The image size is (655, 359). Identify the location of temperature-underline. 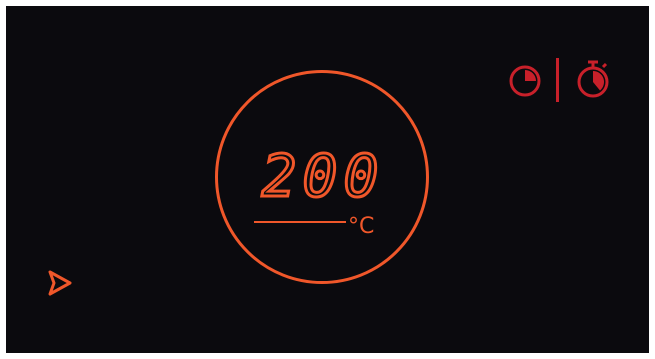
(300, 222).